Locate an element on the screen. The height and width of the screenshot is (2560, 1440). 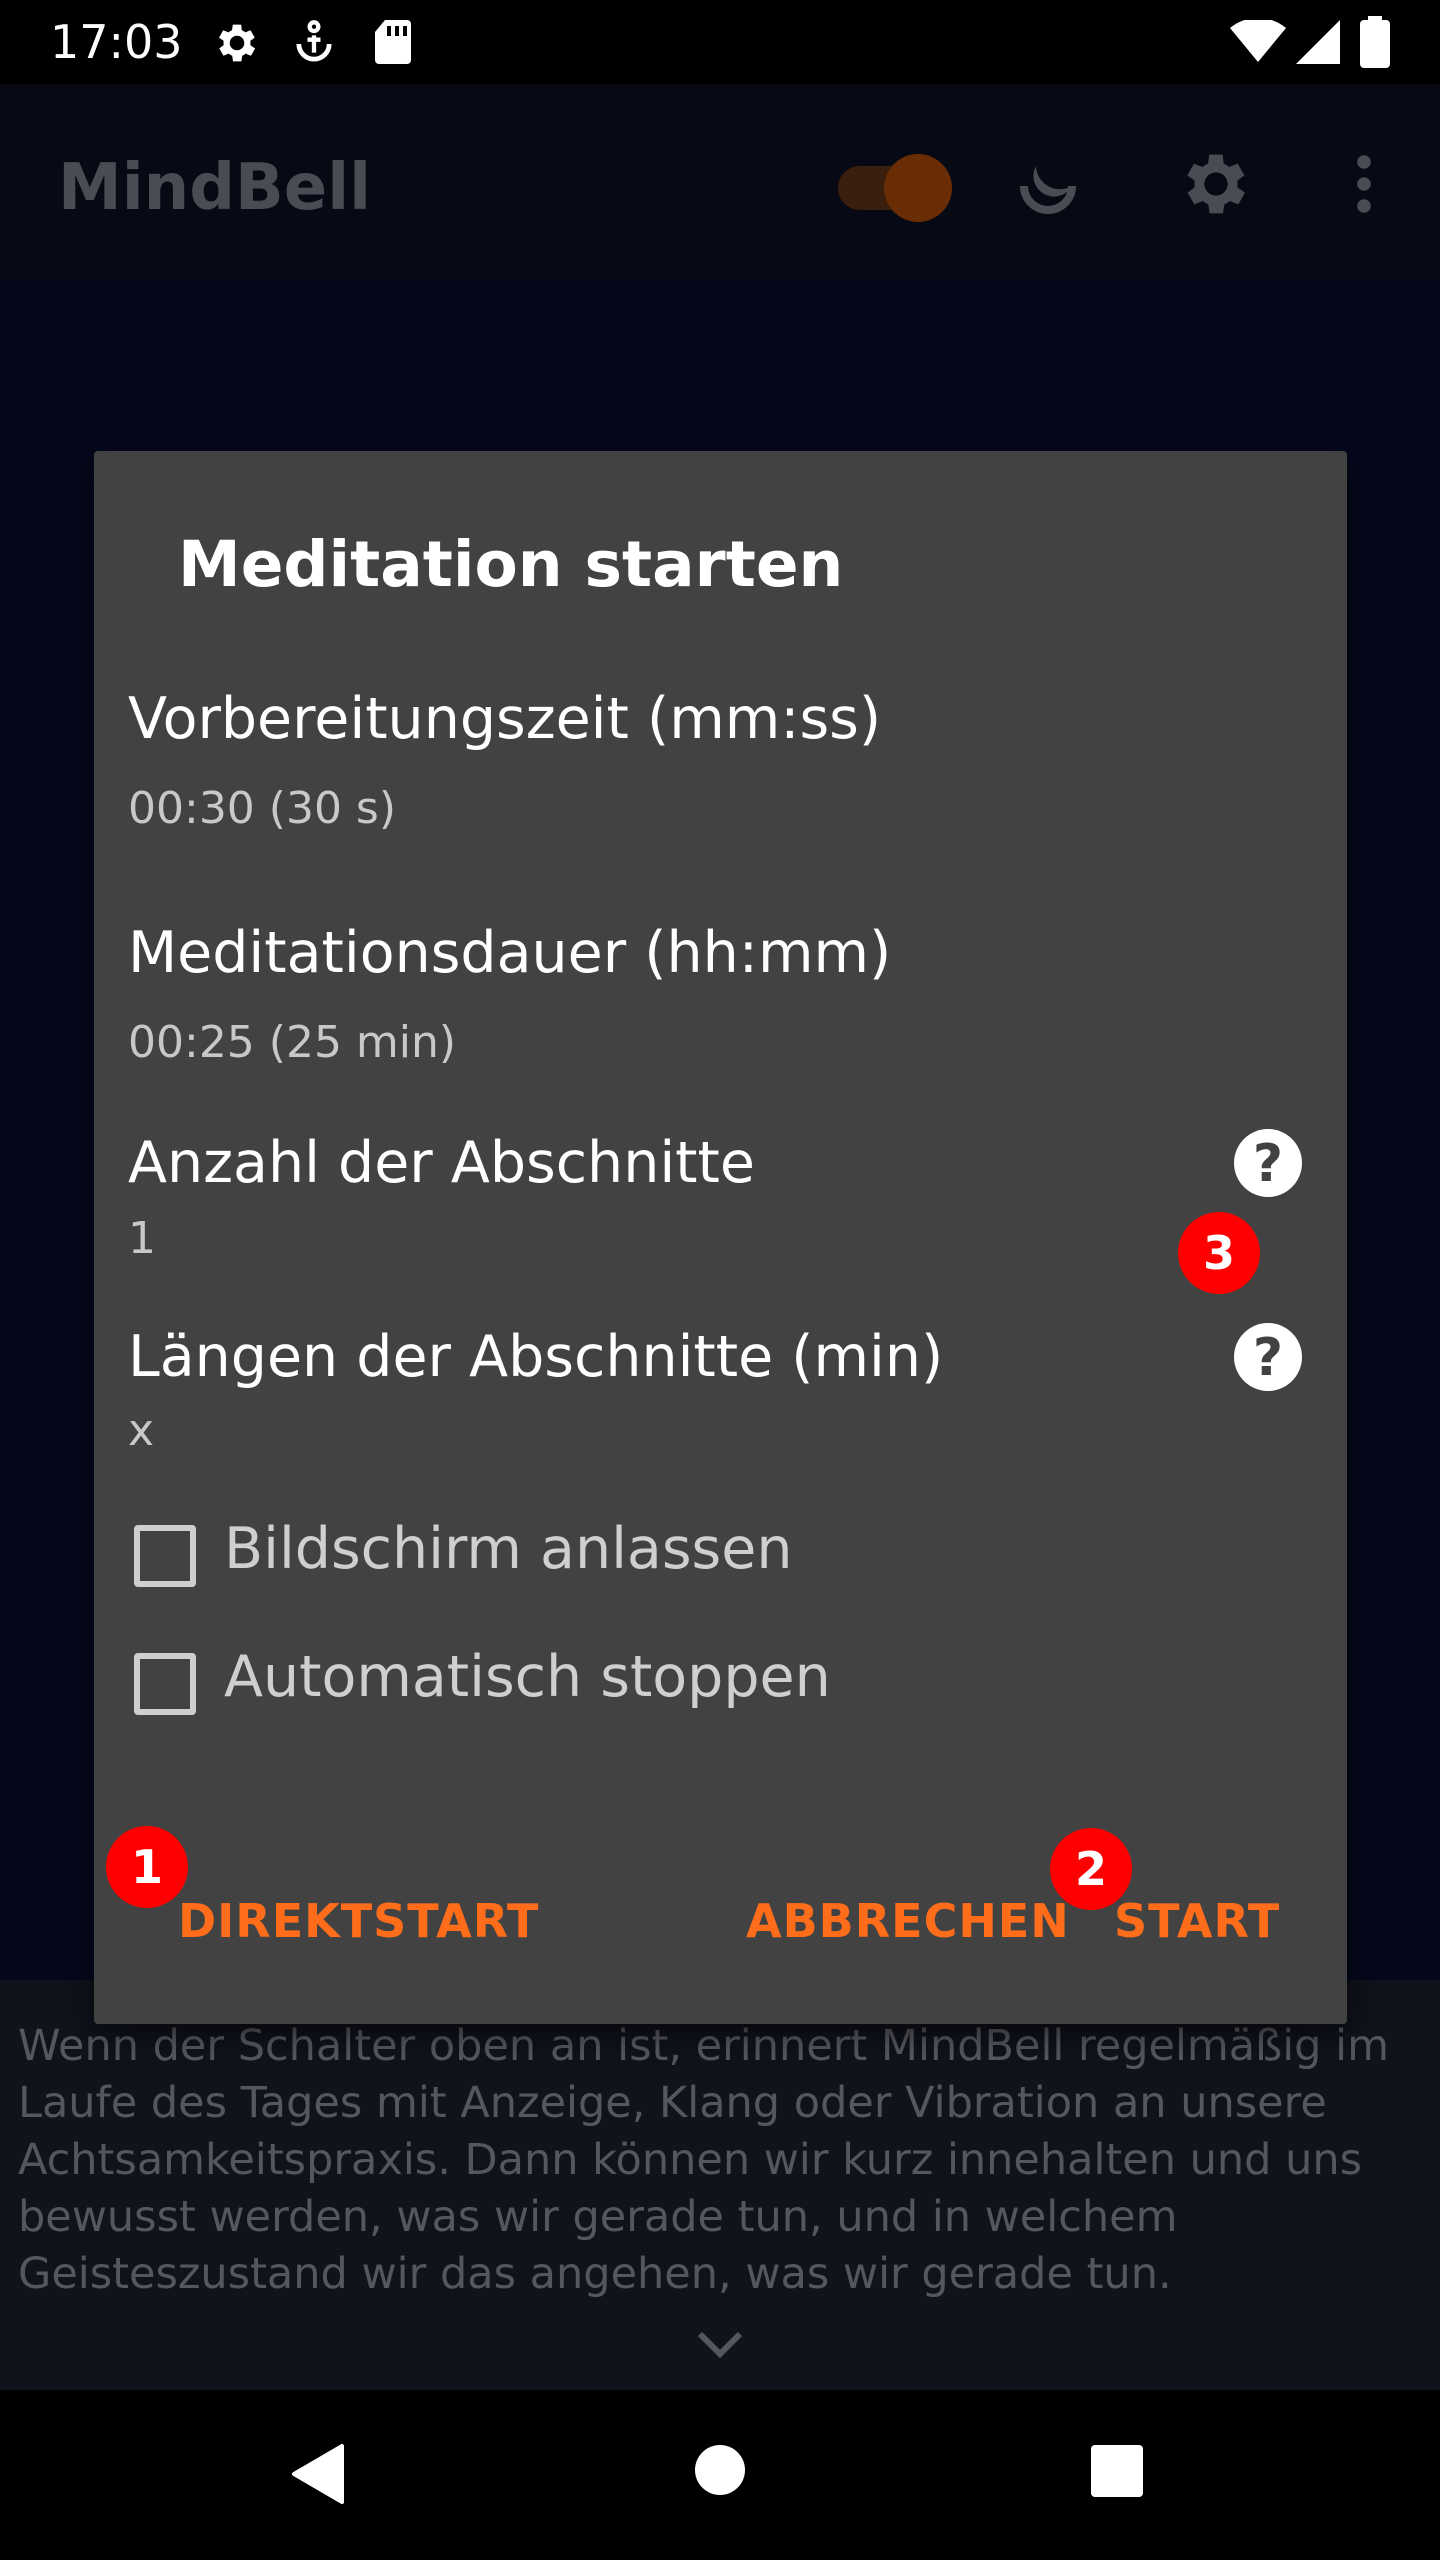
app-bar: MindBell is located at coordinates (720, 182).